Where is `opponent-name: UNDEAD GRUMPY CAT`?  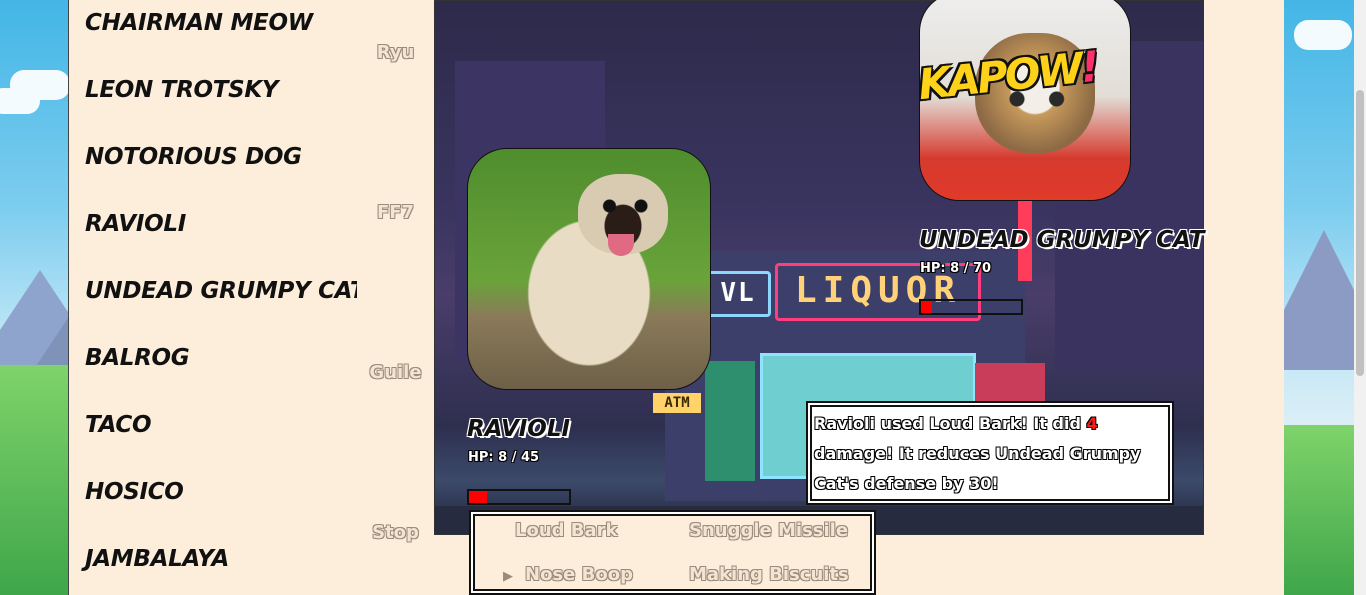 opponent-name: UNDEAD GRUMPY CAT is located at coordinates (1062, 240).